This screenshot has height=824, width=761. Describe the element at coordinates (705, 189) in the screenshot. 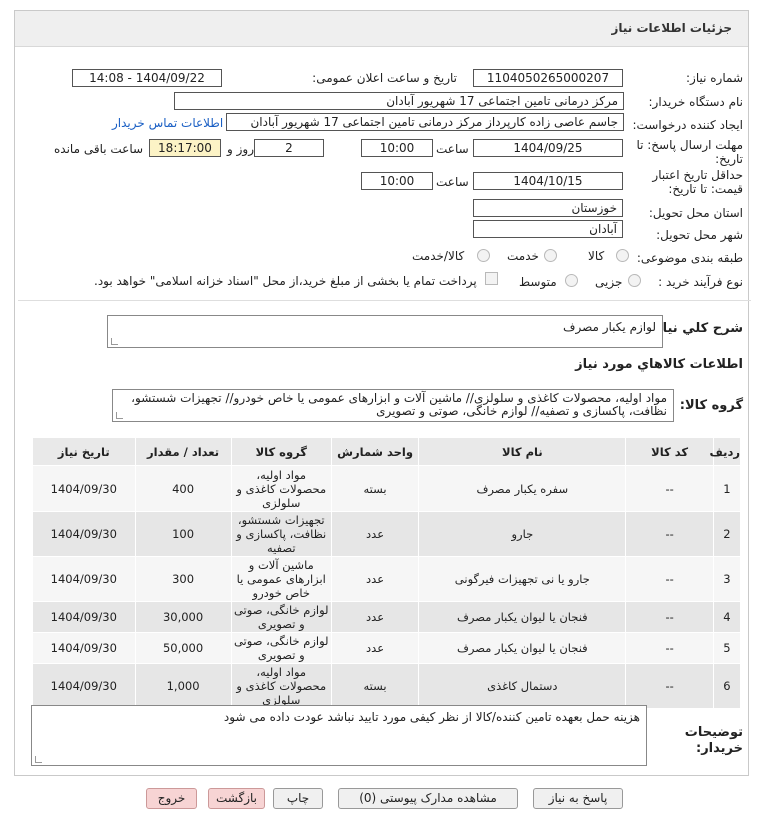

I see `validity-label-2: قیمت: تا تاریخ:` at that location.